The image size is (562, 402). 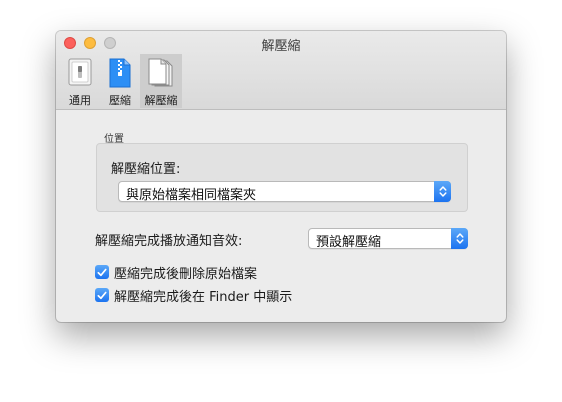 I want to click on notification-sound-label: 解壓縮完成播放通知音效:, so click(x=169, y=241).